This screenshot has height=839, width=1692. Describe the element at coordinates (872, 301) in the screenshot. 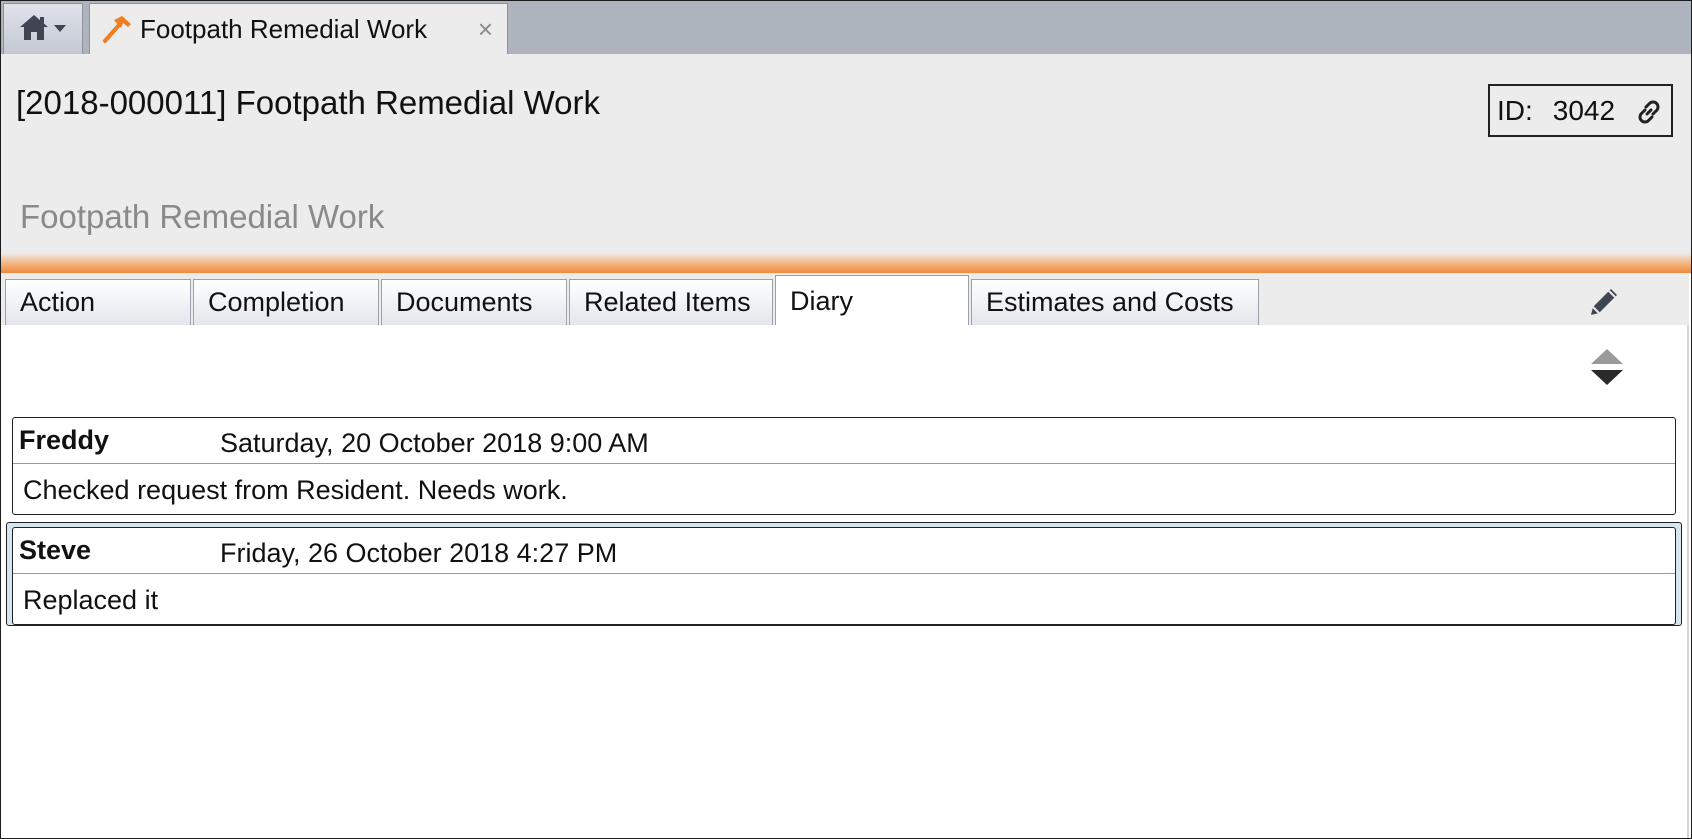

I see `tab-diary: Diary` at that location.